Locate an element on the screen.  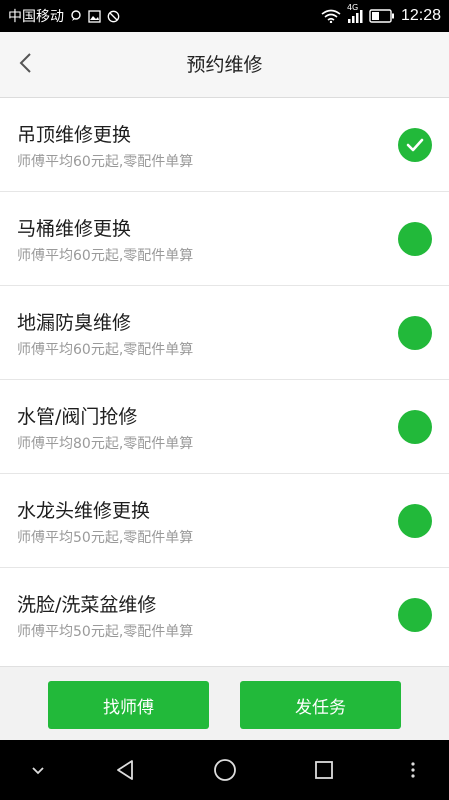
recents-square-icon is located at coordinates (324, 770).